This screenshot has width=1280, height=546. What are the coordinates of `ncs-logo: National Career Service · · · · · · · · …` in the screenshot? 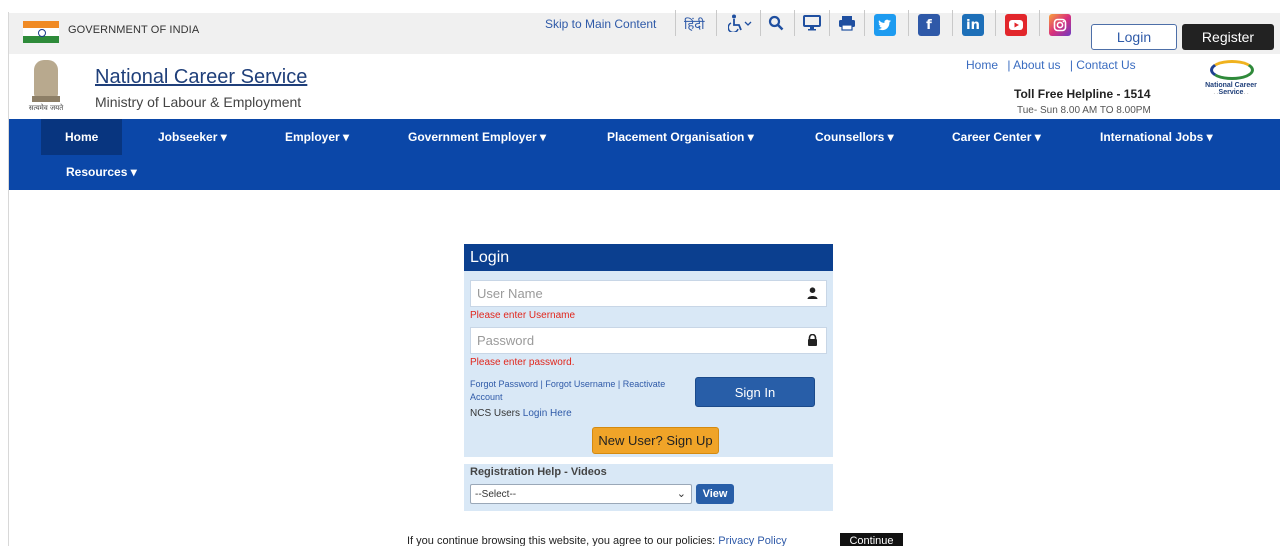 It's located at (1231, 81).